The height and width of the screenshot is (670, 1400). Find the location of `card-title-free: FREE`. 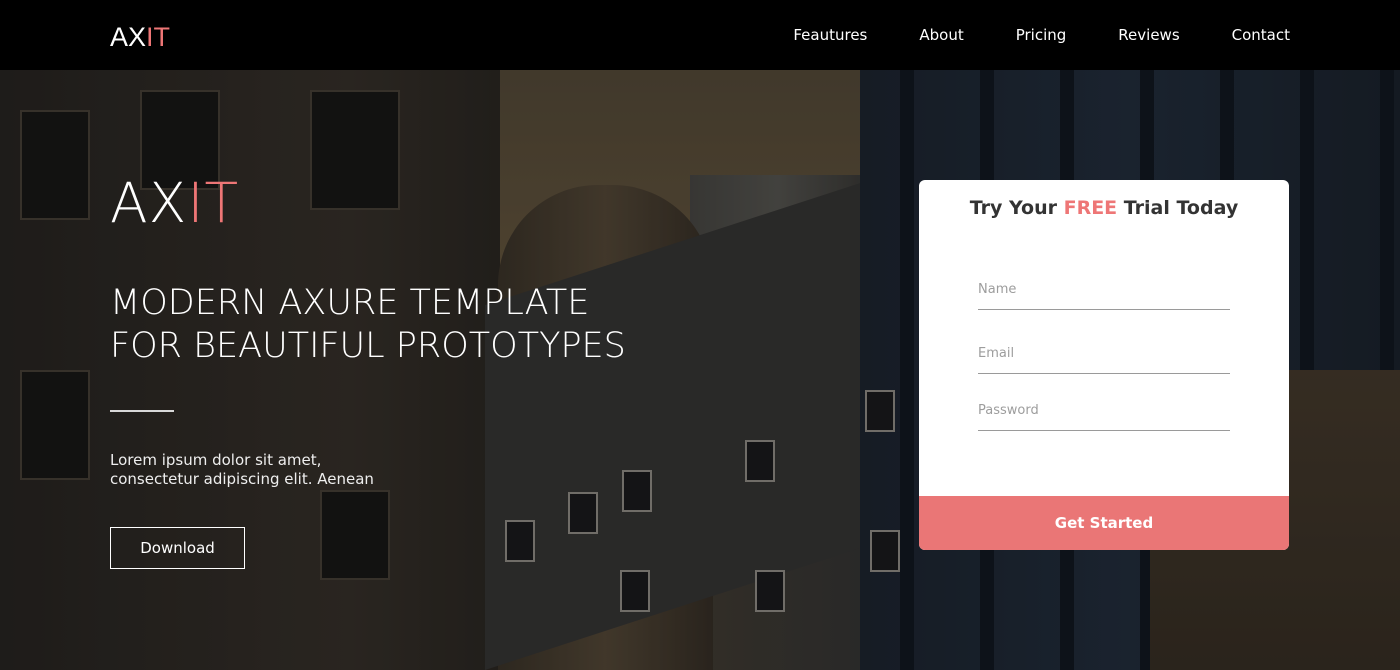

card-title-free: FREE is located at coordinates (1090, 208).